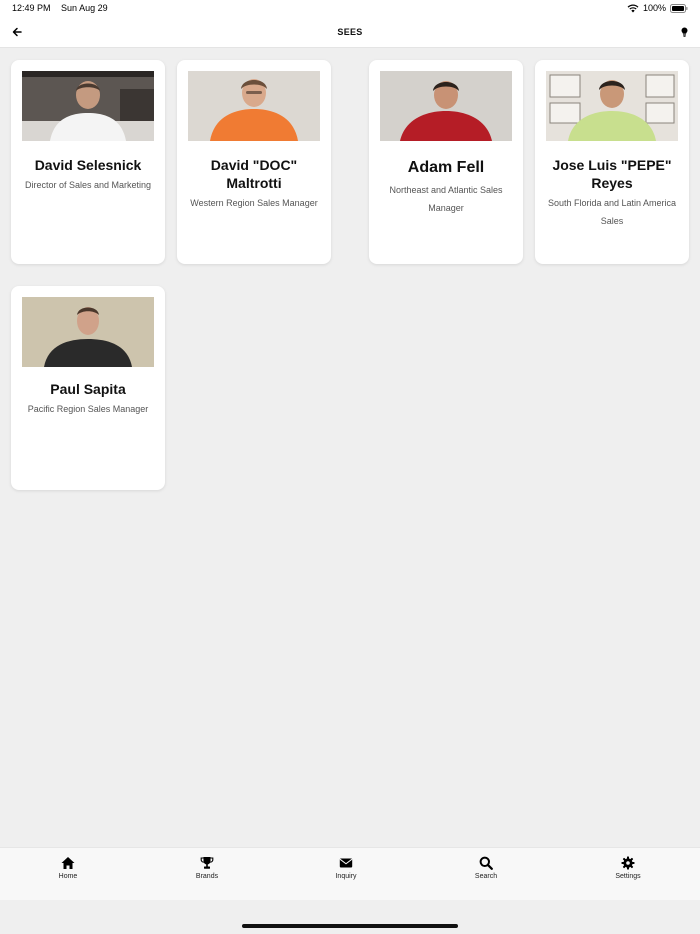 Image resolution: width=700 pixels, height=934 pixels. Describe the element at coordinates (254, 203) in the screenshot. I see `contact-title: Western Region Sales Manager` at that location.